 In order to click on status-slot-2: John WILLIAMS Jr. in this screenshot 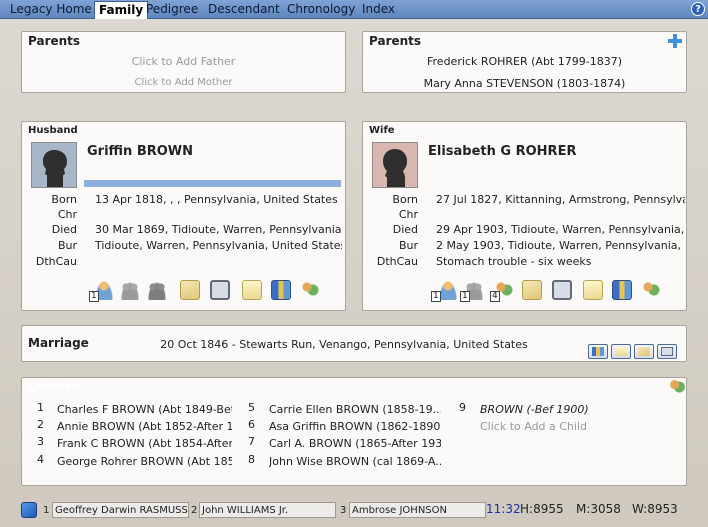, I will do `click(267, 510)`.